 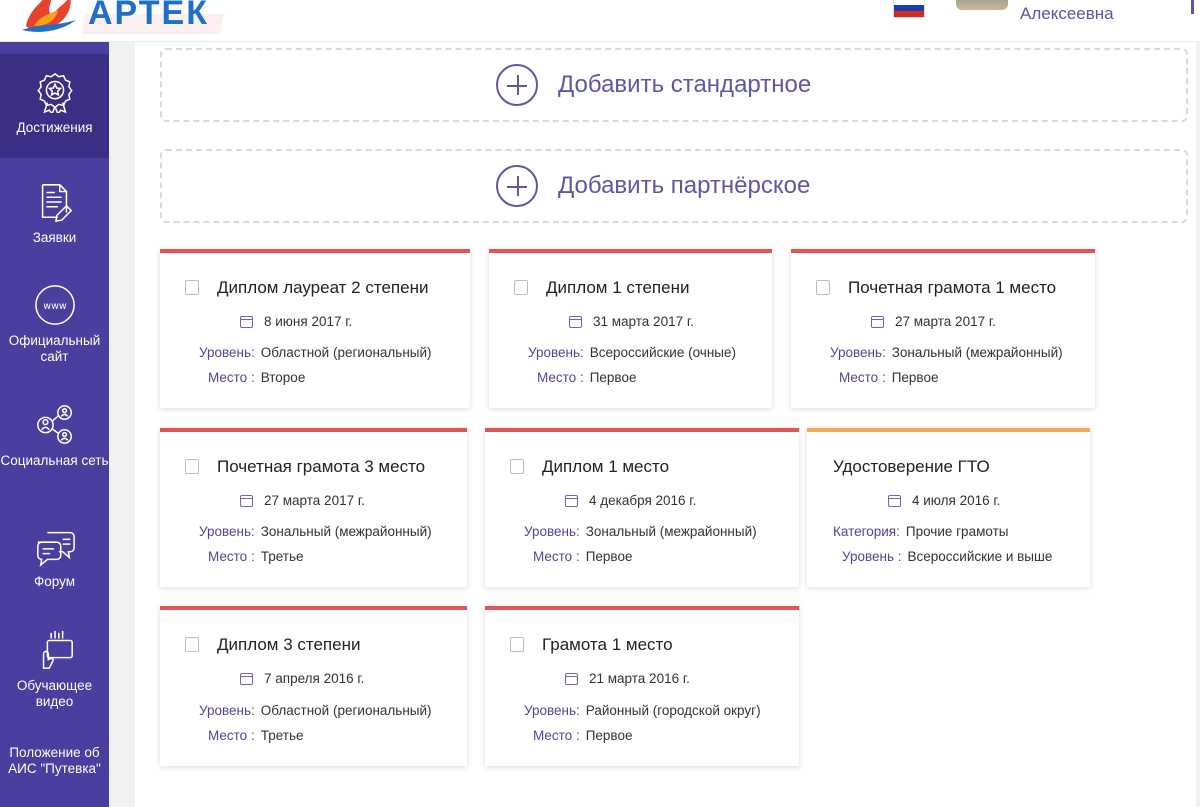 I want to click on info-value: Областной (региональный), so click(x=346, y=710).